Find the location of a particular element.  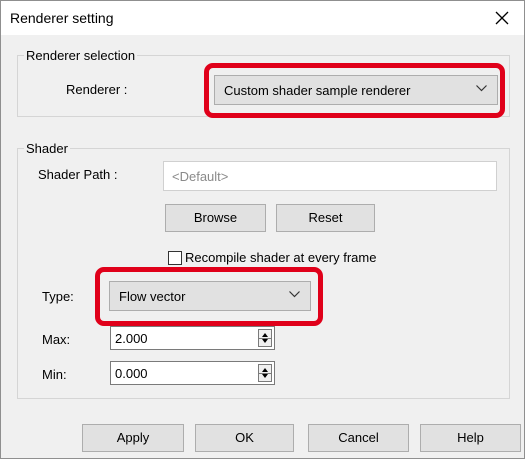

min-spin-buttons is located at coordinates (265, 373).